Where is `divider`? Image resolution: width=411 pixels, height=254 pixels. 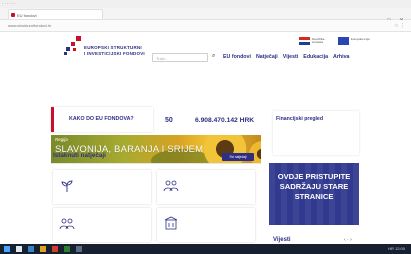 divider is located at coordinates (156, 163).